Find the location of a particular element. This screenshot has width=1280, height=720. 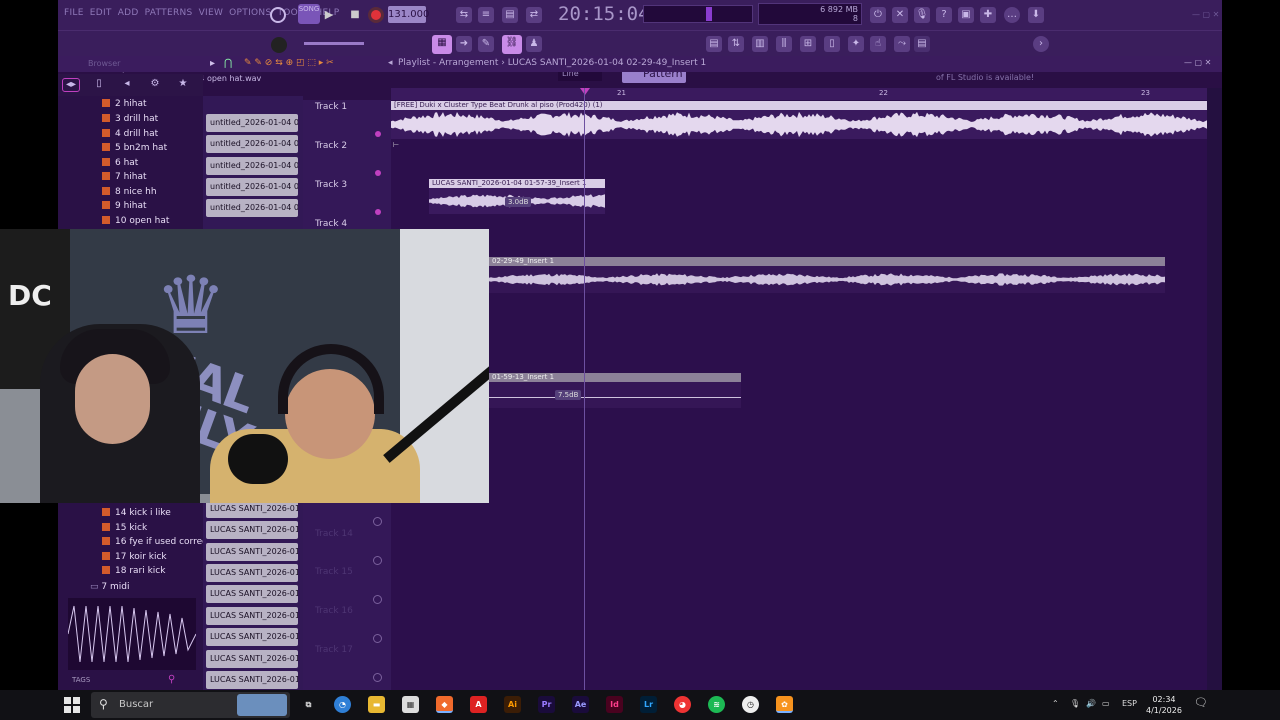

stop-button: ■ is located at coordinates (355, 15).